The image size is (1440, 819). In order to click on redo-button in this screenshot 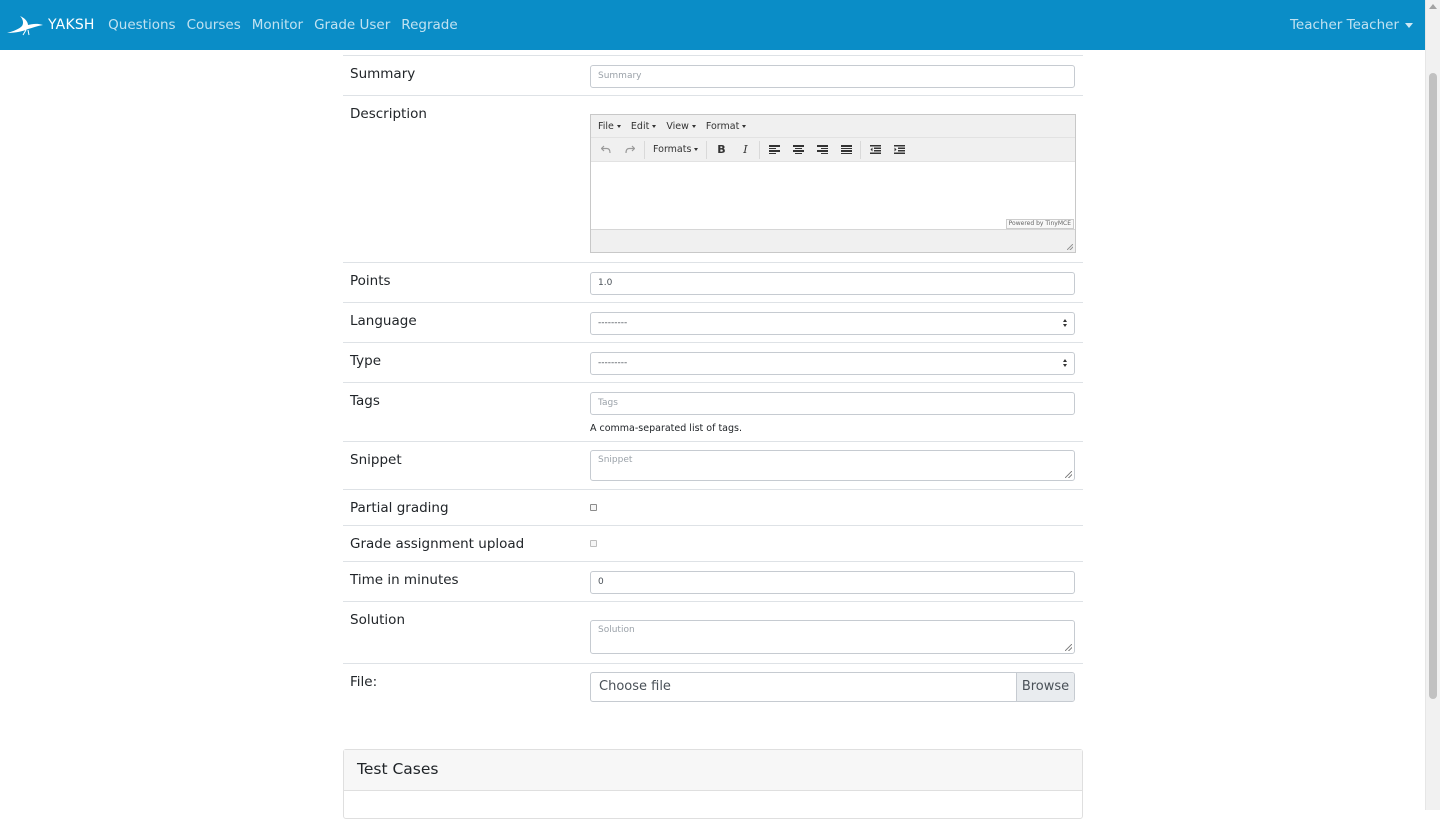, I will do `click(630, 150)`.